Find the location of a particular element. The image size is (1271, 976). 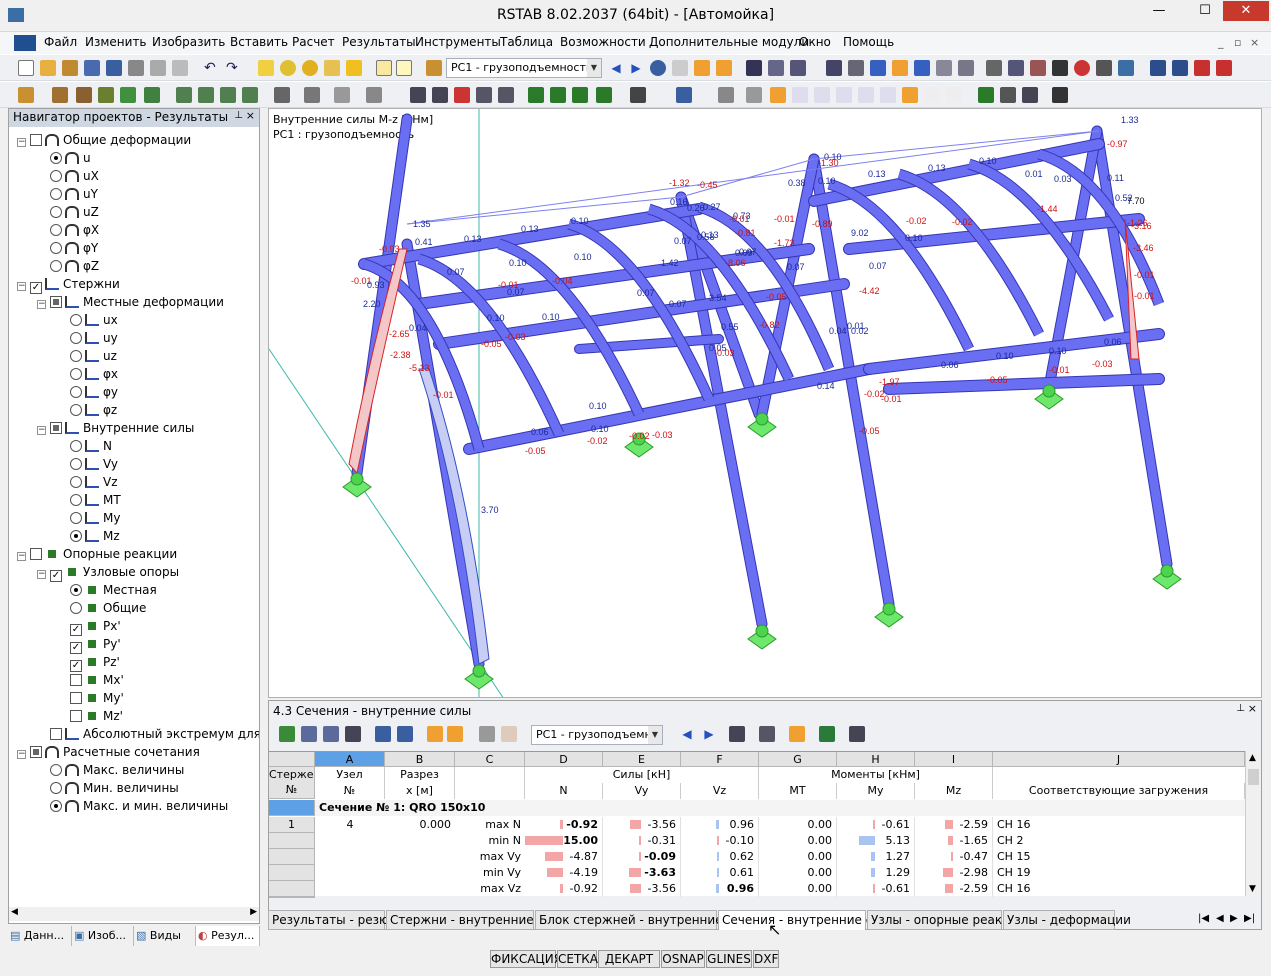

navigator-item: Px' is located at coordinates (89, 626).